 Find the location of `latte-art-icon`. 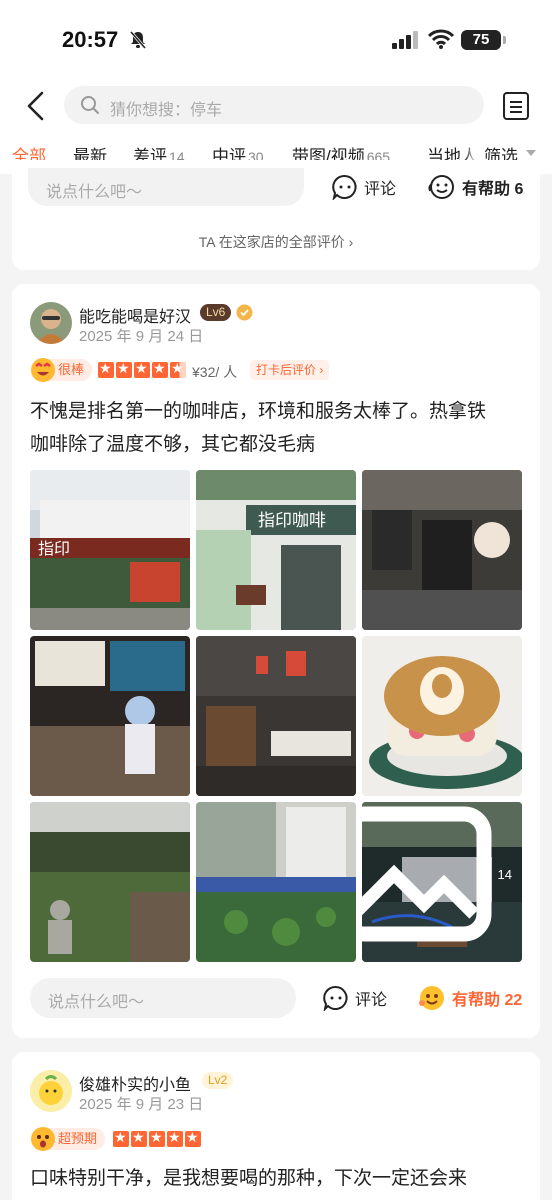

latte-art-icon is located at coordinates (442, 716).